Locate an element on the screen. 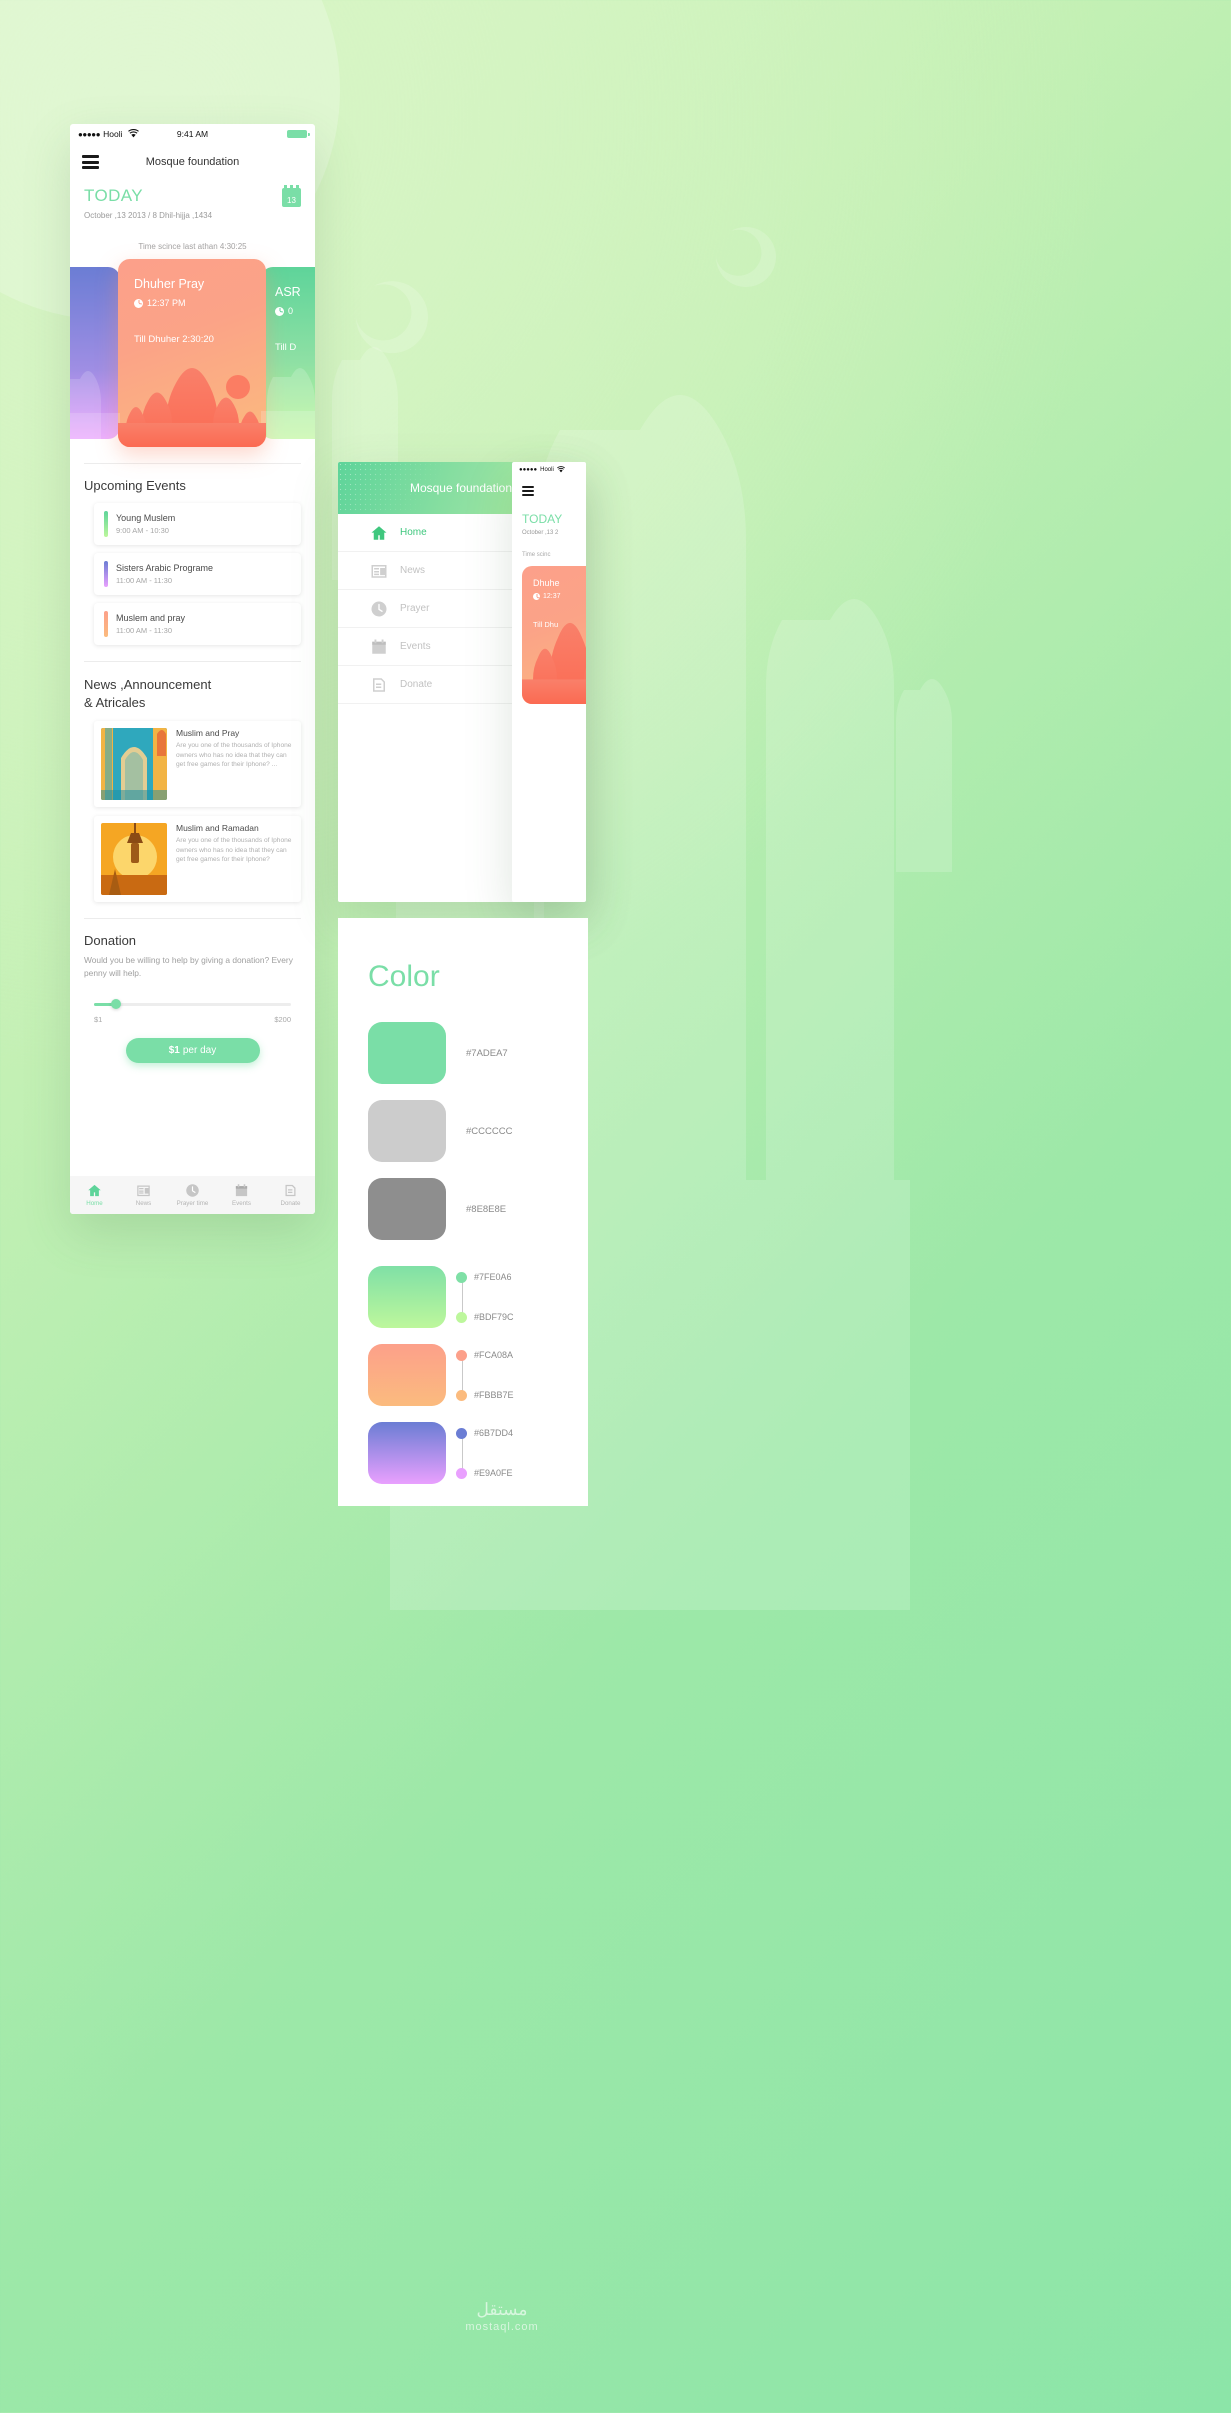  tab-news: News is located at coordinates (143, 1195).